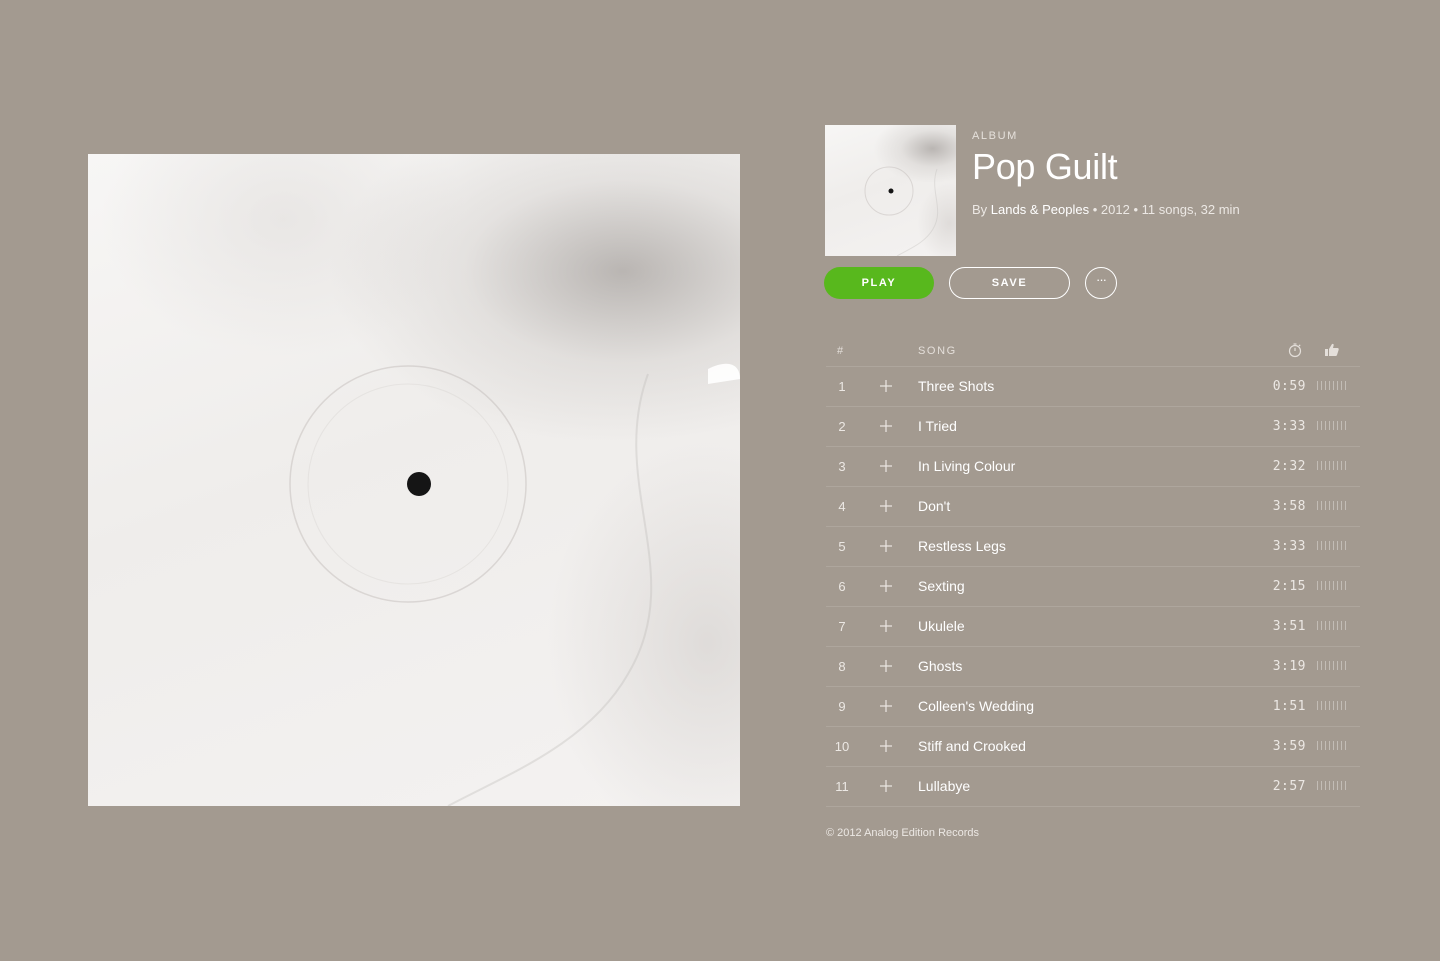 The image size is (1440, 961). I want to click on artist-link: Lands & Peoples, so click(1040, 209).